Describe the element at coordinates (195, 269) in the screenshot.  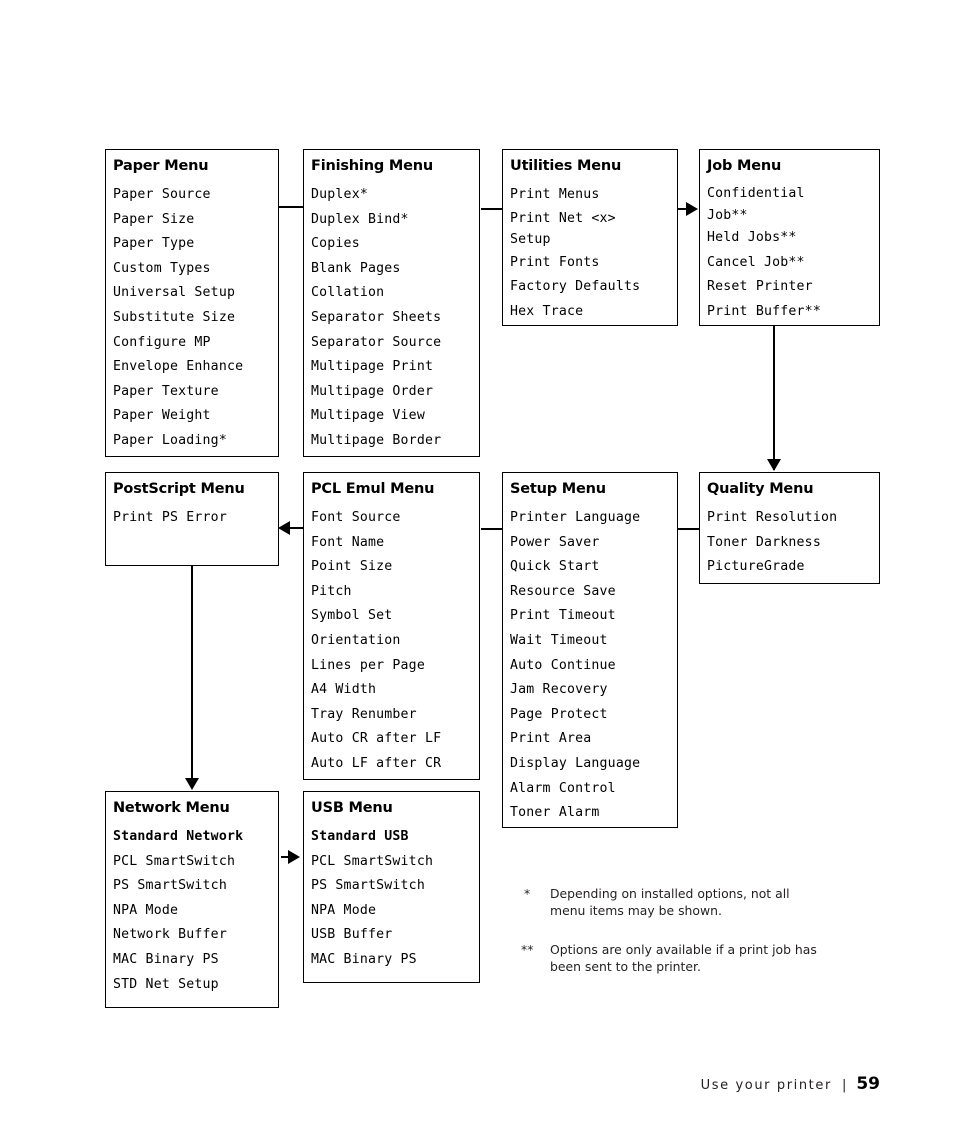
I see `menu-item: Custom Types` at that location.